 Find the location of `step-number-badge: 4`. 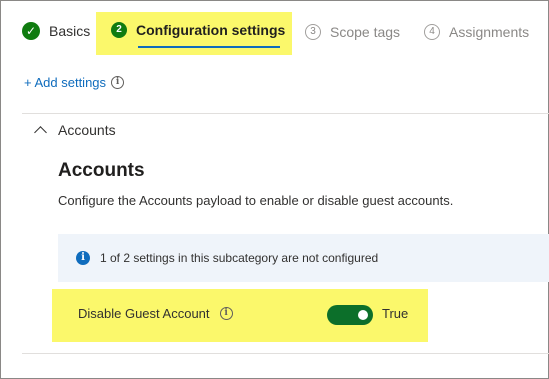

step-number-badge: 4 is located at coordinates (432, 32).